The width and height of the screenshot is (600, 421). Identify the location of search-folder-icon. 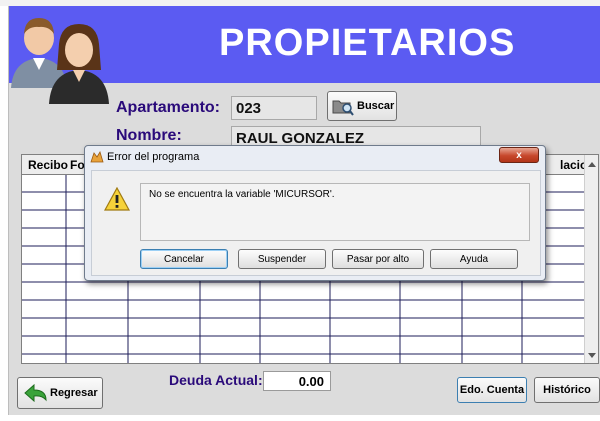
(343, 108).